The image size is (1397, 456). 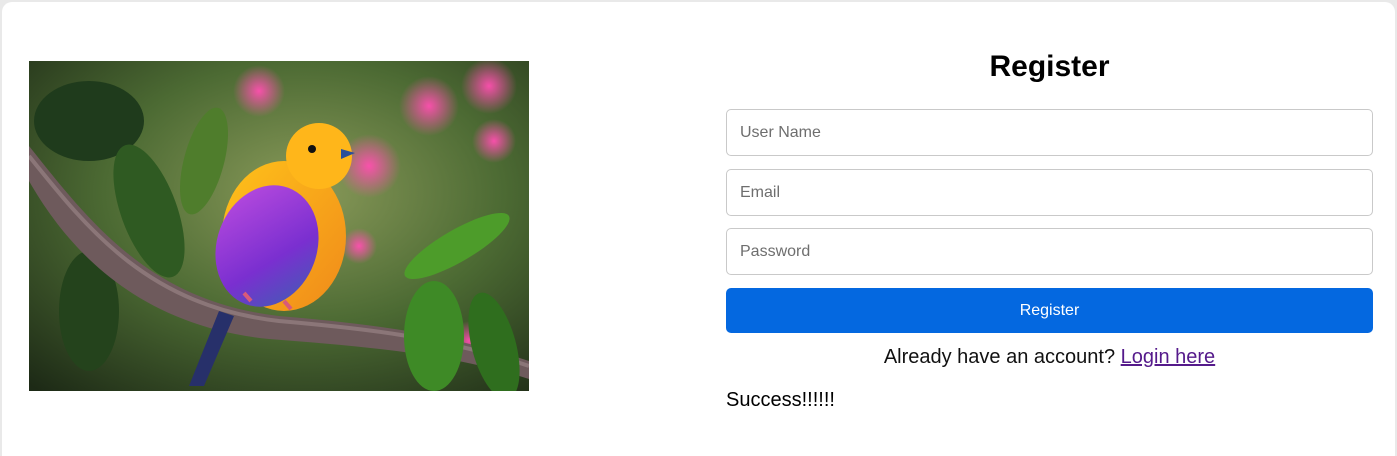 What do you see at coordinates (999, 357) in the screenshot?
I see `login-prompt-text: Already have an account?` at bounding box center [999, 357].